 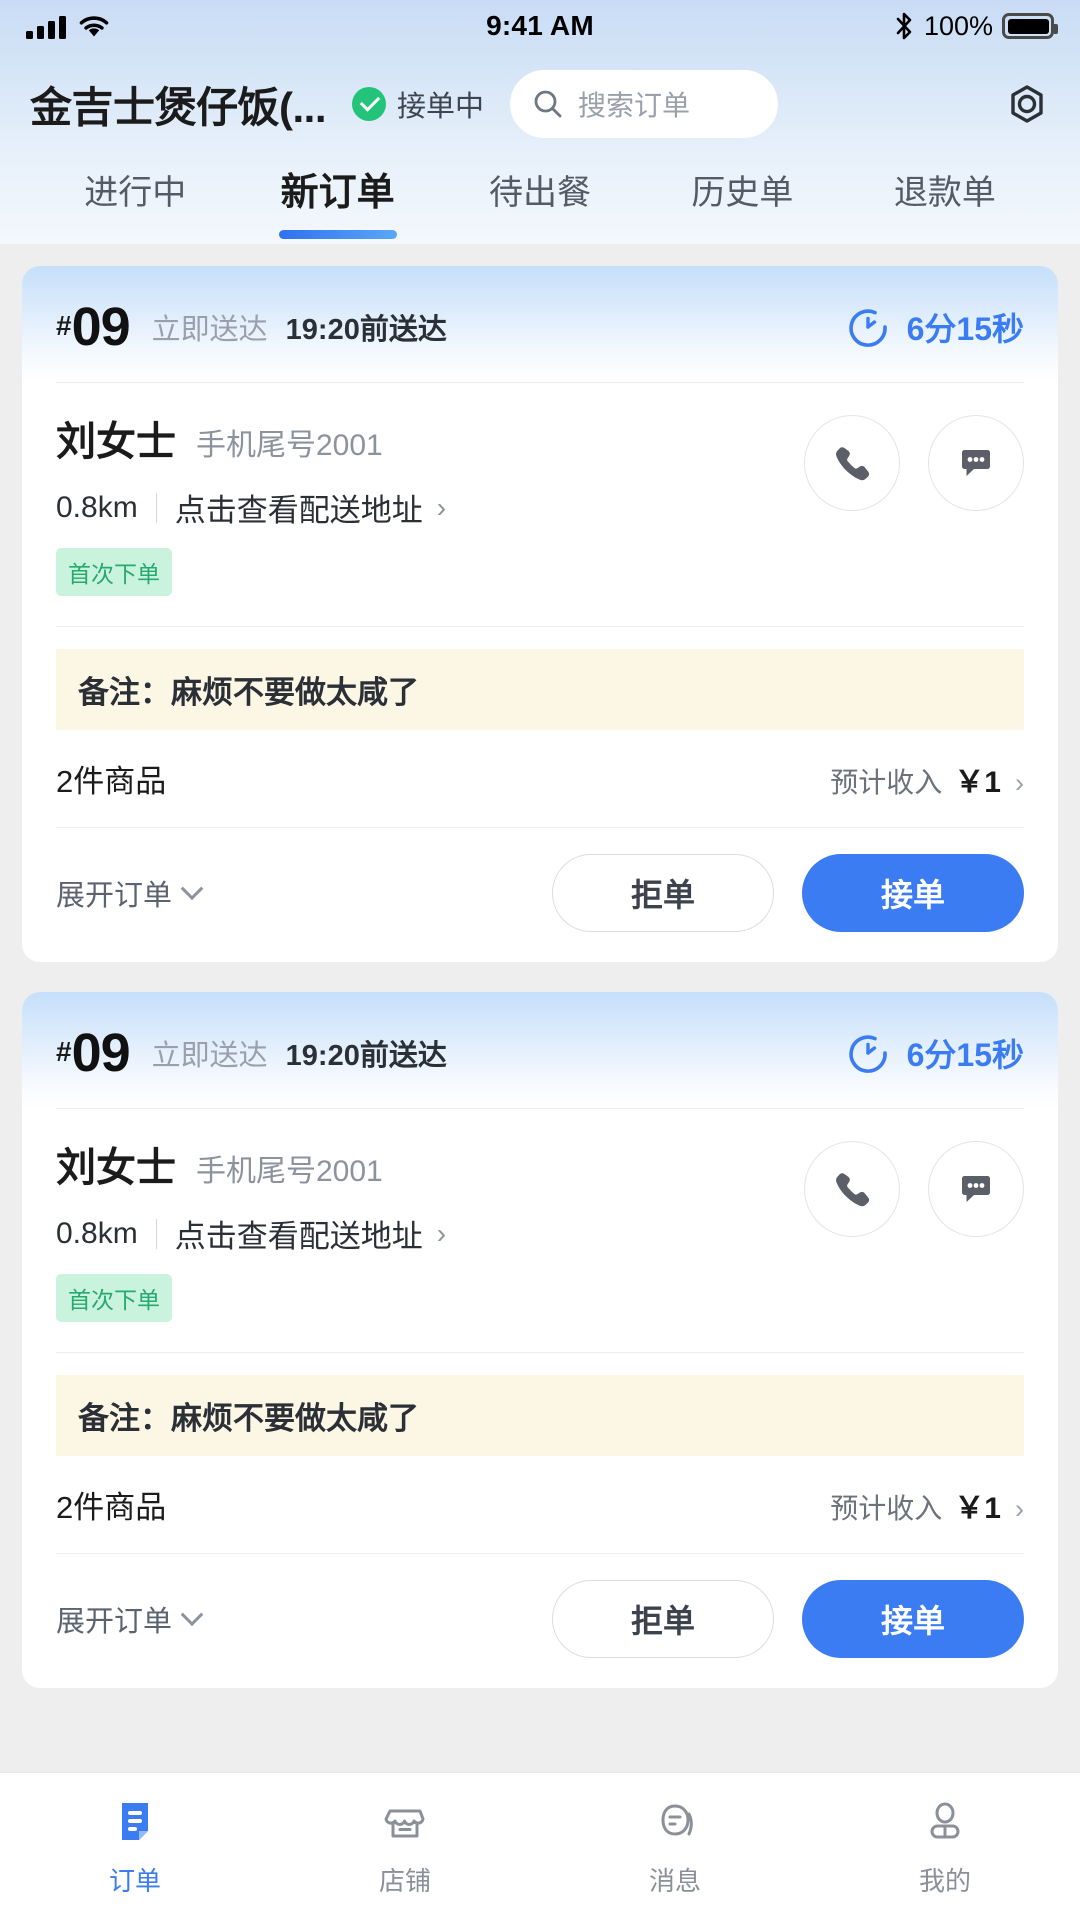 I want to click on nav-item-profile: 我的, so click(x=945, y=1846).